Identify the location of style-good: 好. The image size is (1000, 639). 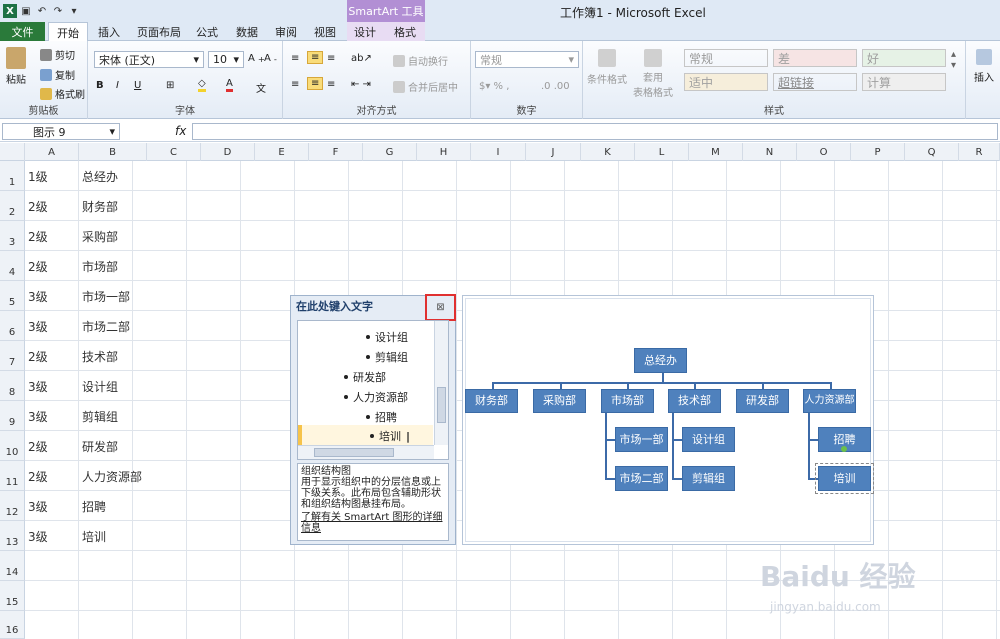
(904, 58).